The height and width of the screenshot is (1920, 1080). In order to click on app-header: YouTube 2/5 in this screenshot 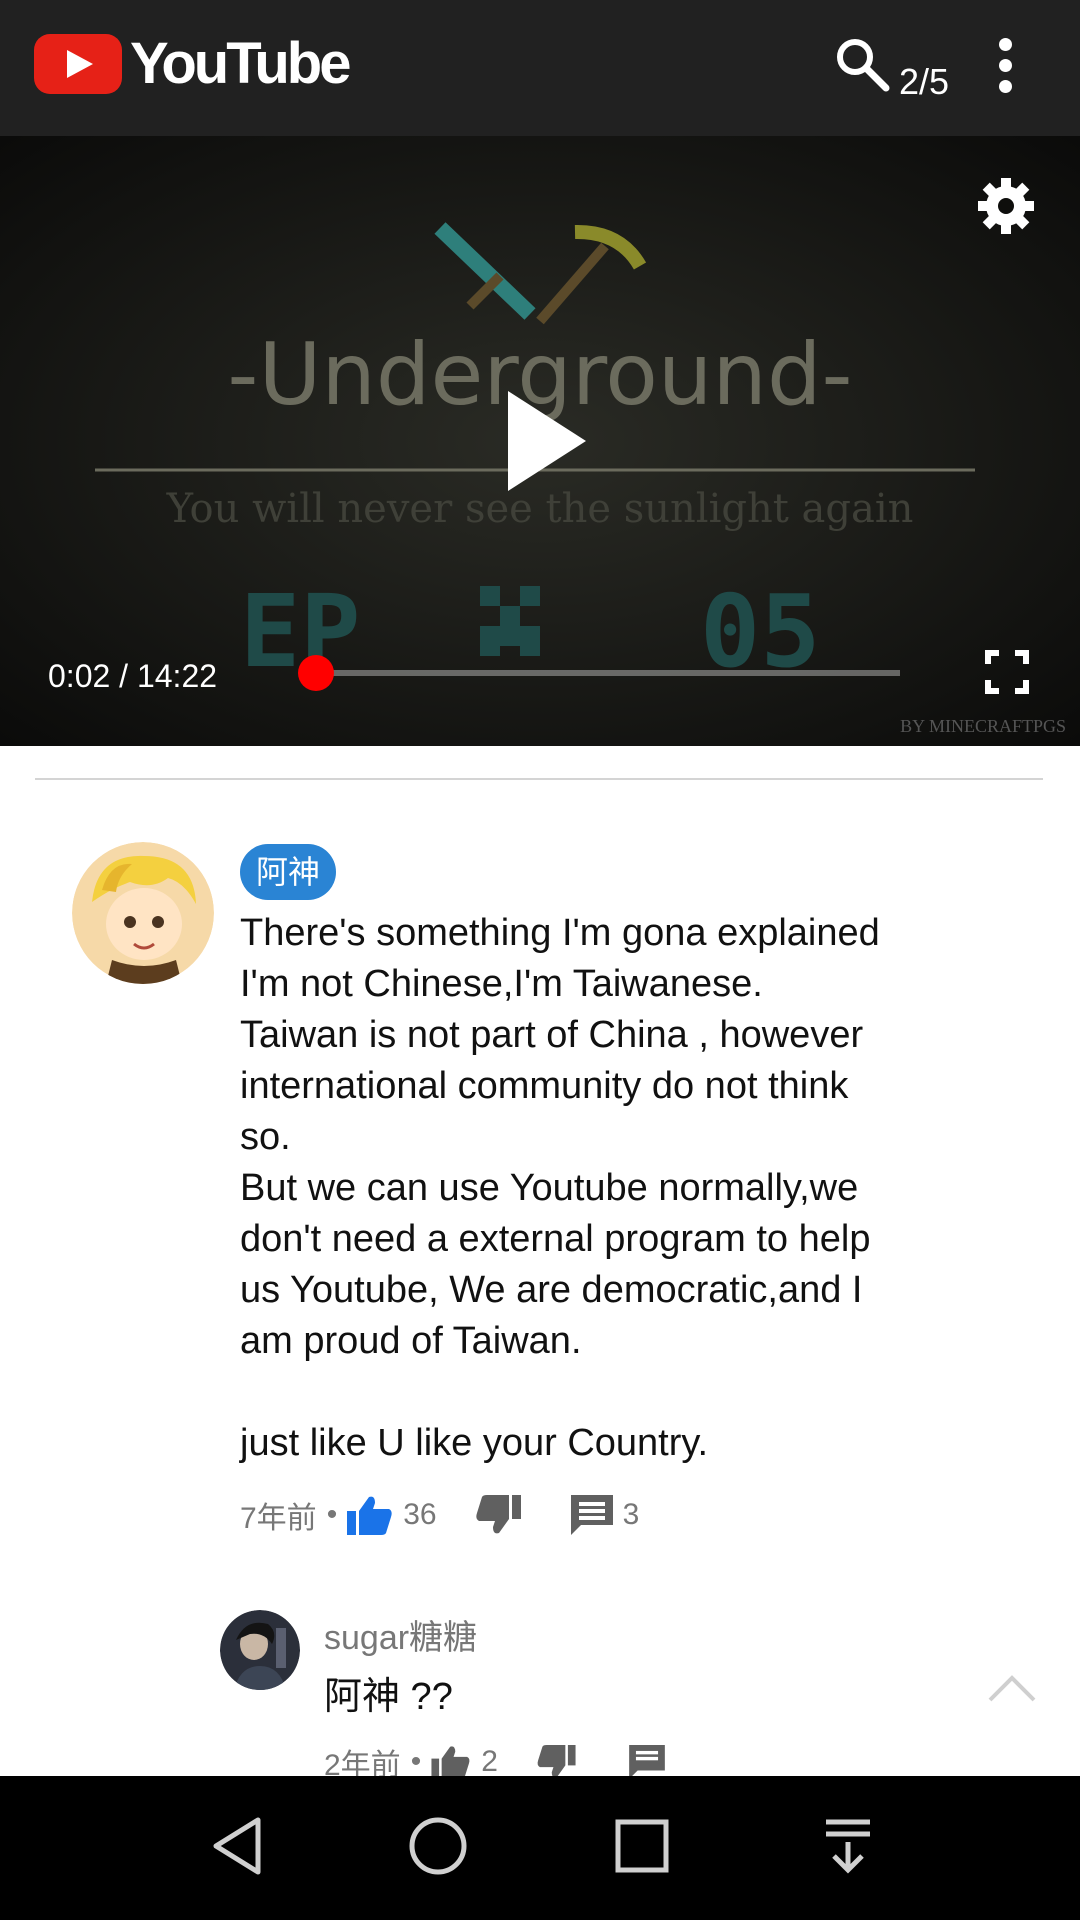, I will do `click(540, 68)`.